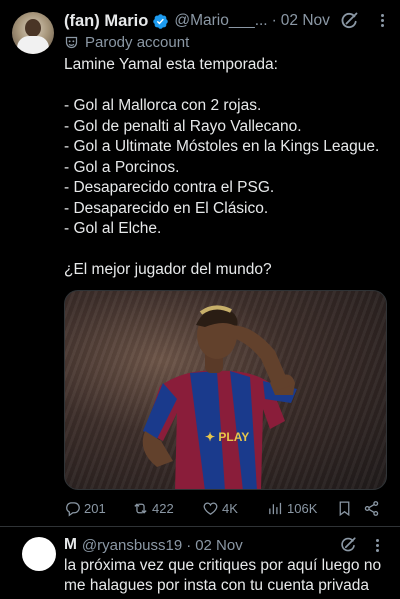  I want to click on reply-button: 201, so click(85, 508).